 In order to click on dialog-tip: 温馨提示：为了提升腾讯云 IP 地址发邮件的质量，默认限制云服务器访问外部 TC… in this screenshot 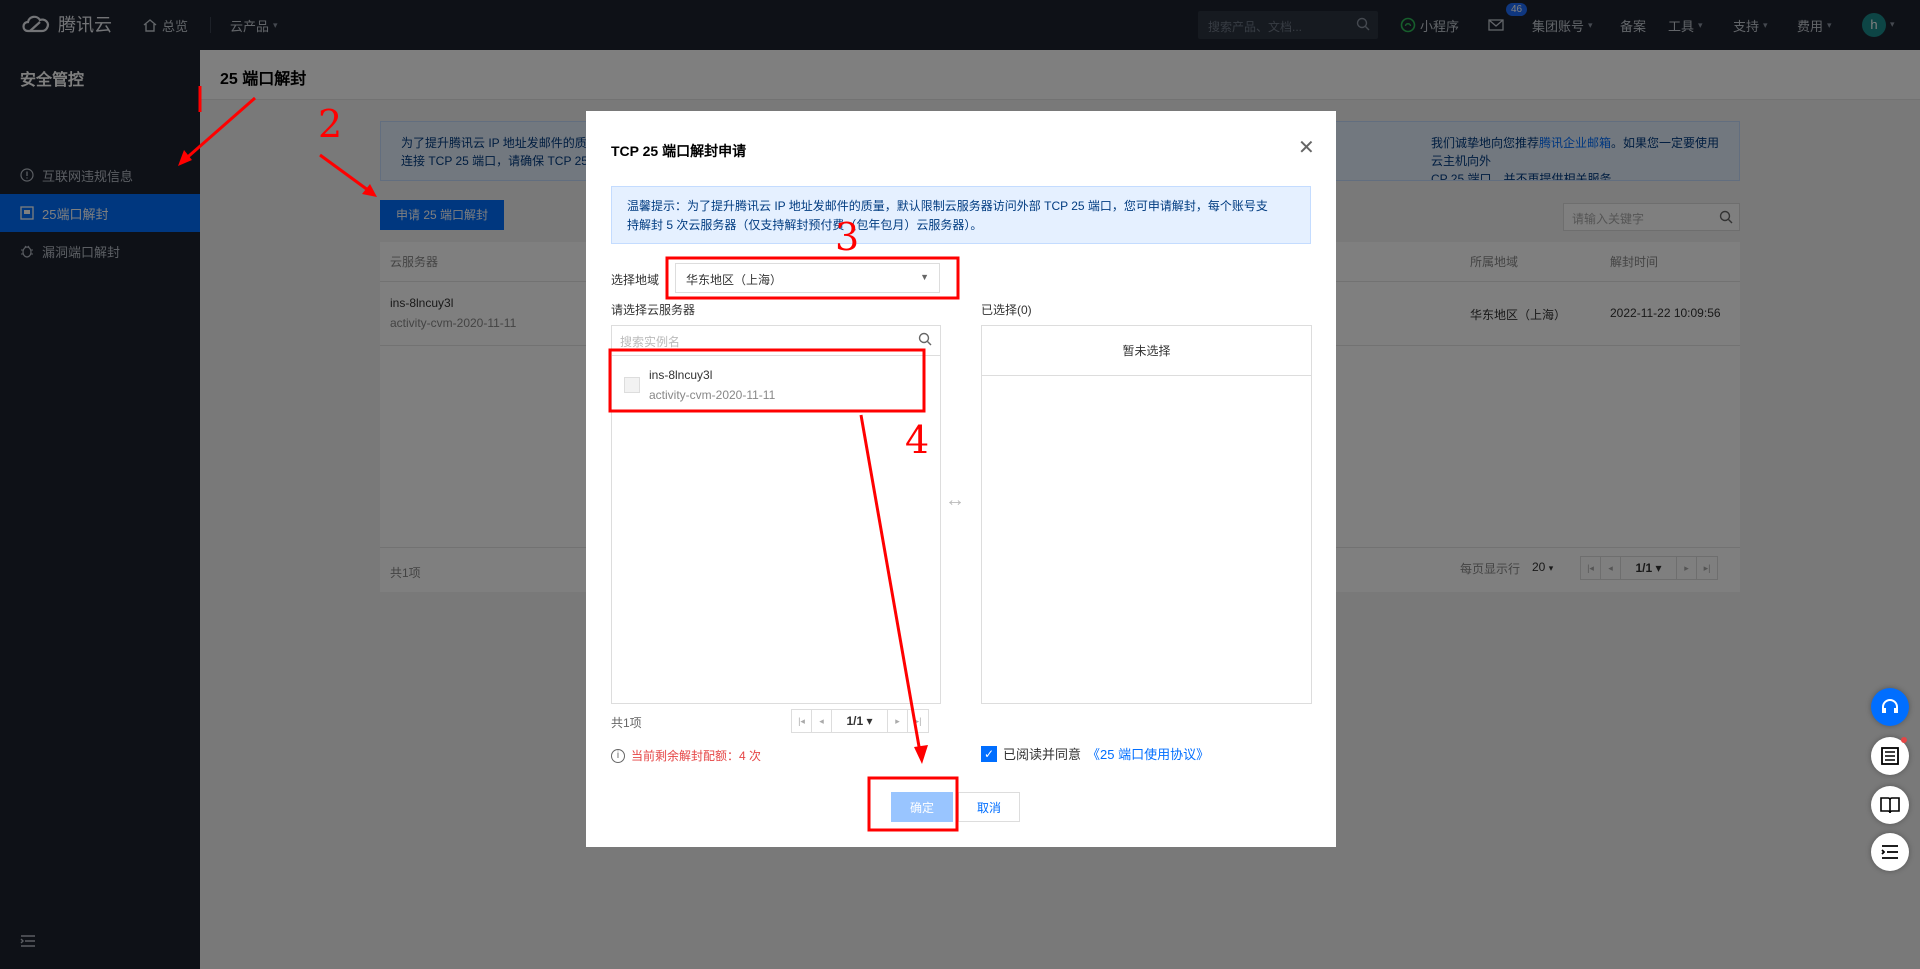, I will do `click(961, 215)`.